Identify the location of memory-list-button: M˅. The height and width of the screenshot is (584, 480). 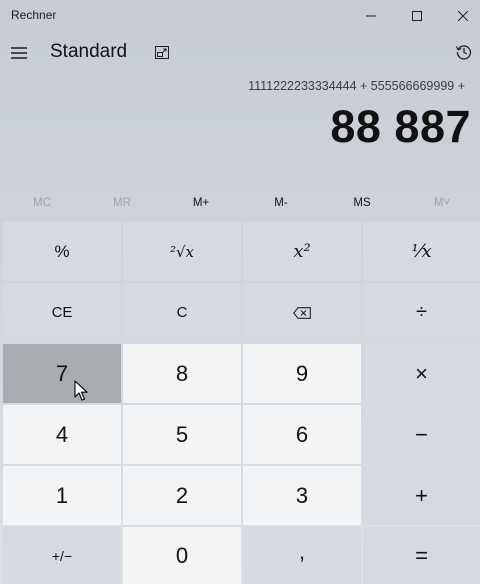
(441, 203).